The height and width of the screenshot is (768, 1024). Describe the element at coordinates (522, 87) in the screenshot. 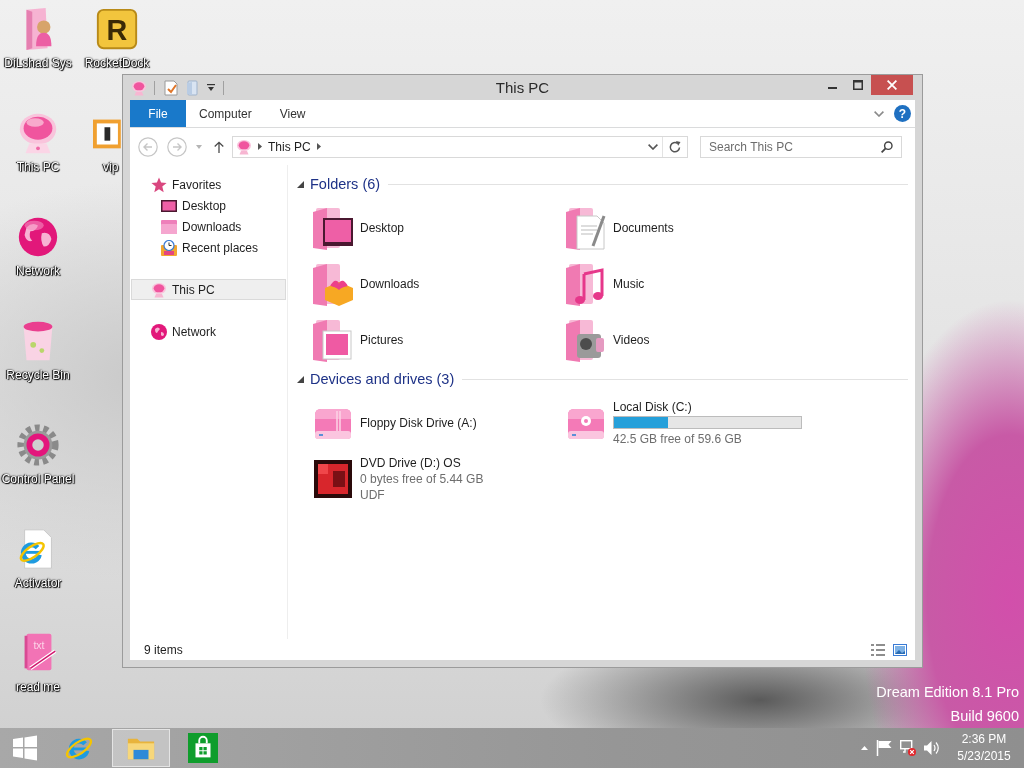

I see `window-title: This PC` at that location.